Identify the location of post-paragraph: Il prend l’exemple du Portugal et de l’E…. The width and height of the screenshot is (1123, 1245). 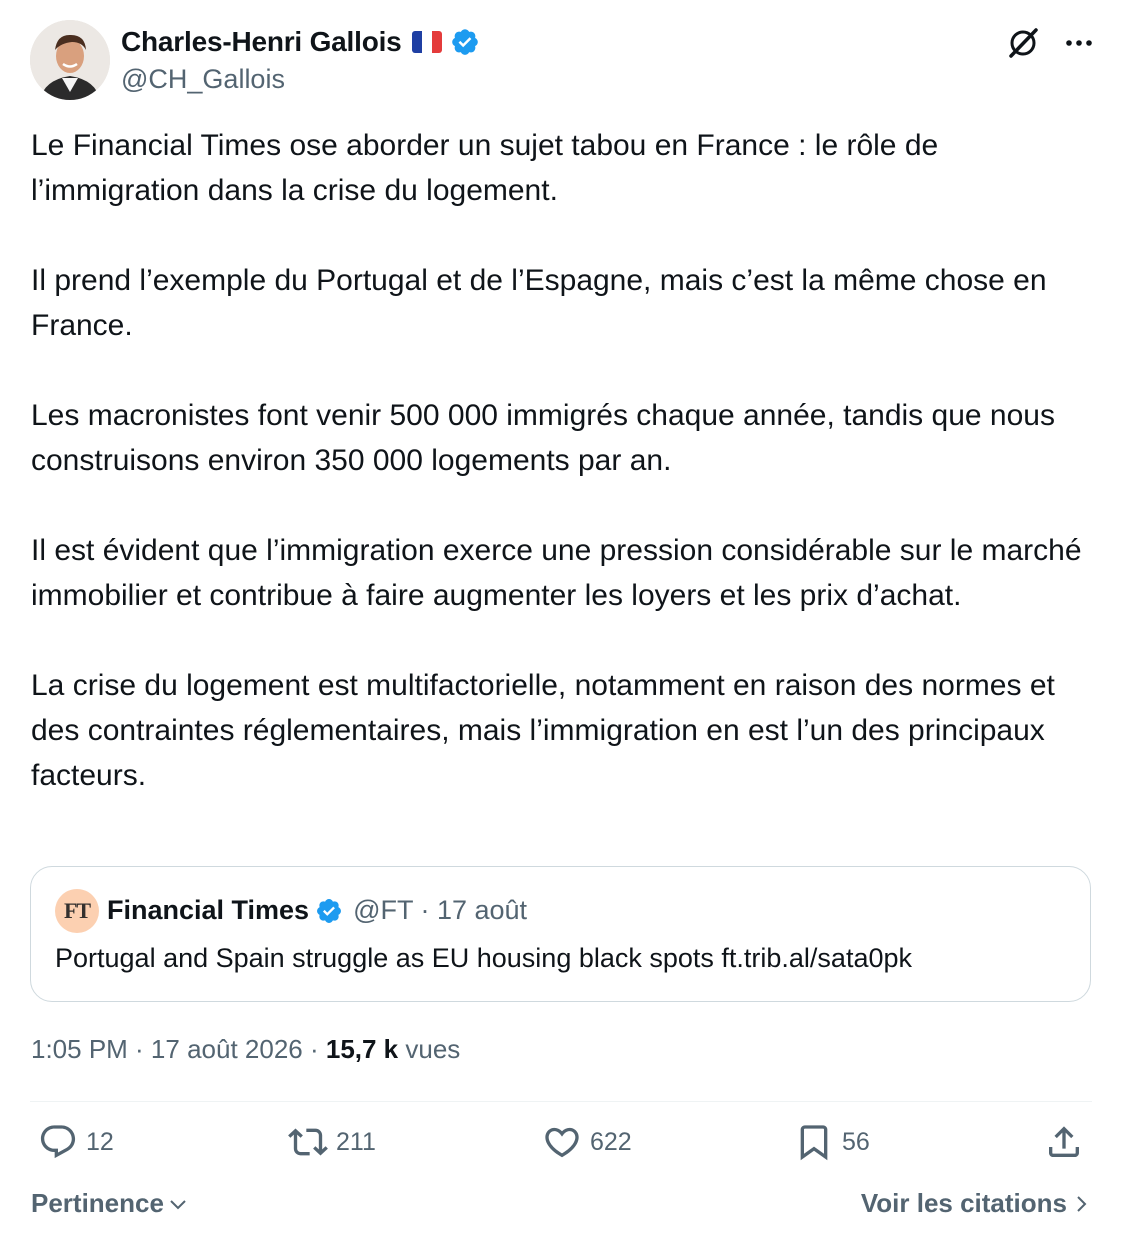
(539, 303).